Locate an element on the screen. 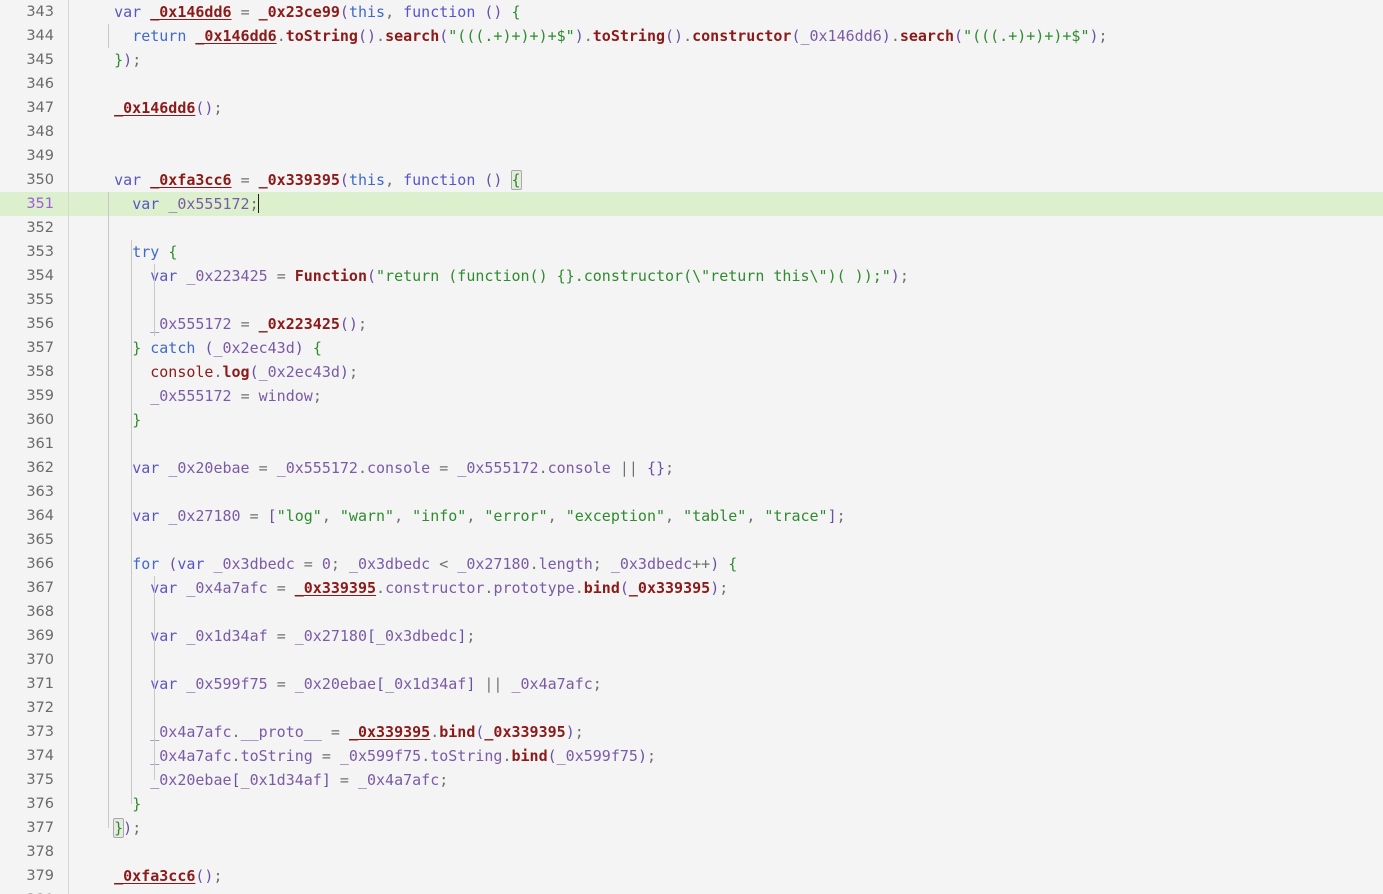  line-number: 362 is located at coordinates (27, 468).